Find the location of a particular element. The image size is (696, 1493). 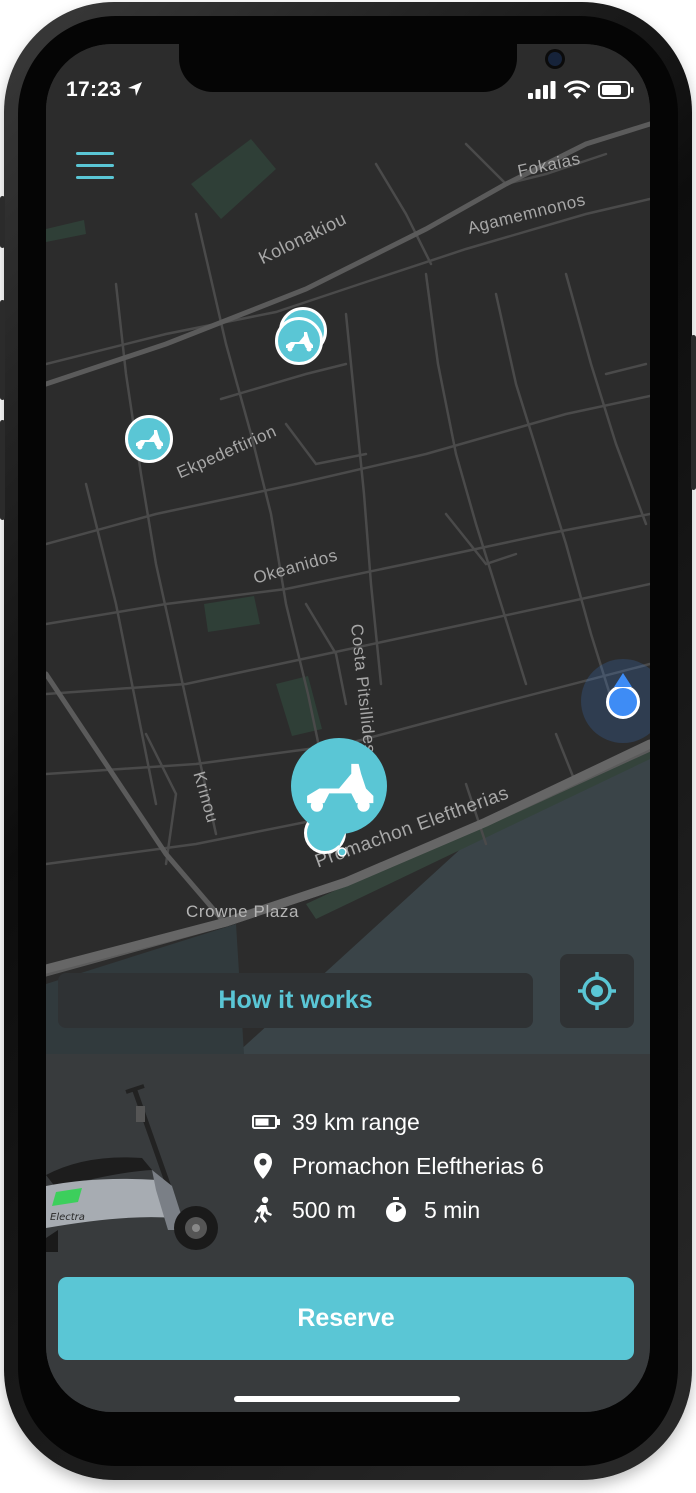

volume-up-button is located at coordinates (2, 350).